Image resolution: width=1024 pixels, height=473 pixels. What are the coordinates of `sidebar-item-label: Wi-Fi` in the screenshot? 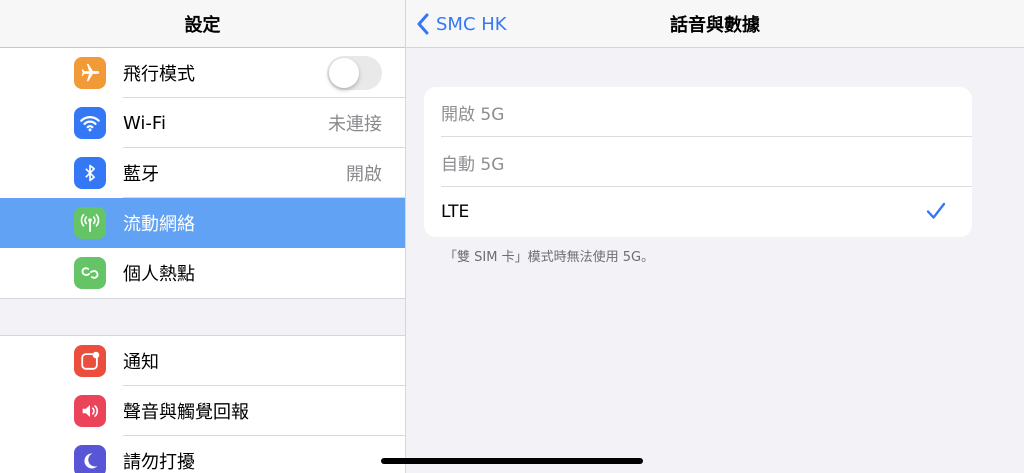 It's located at (144, 123).